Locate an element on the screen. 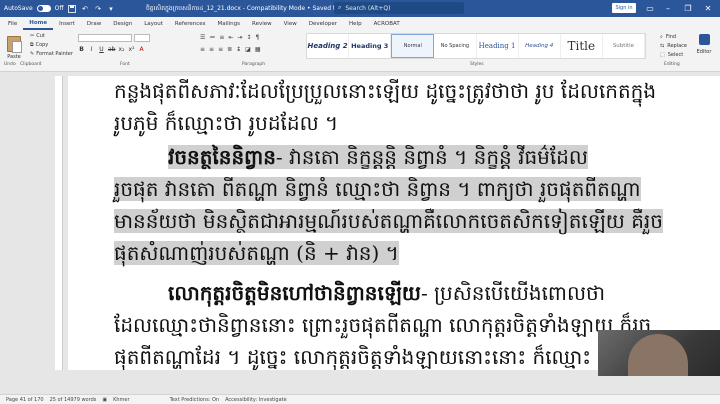 The height and width of the screenshot is (404, 720). maximize-icon: ❐ is located at coordinates (688, 8).